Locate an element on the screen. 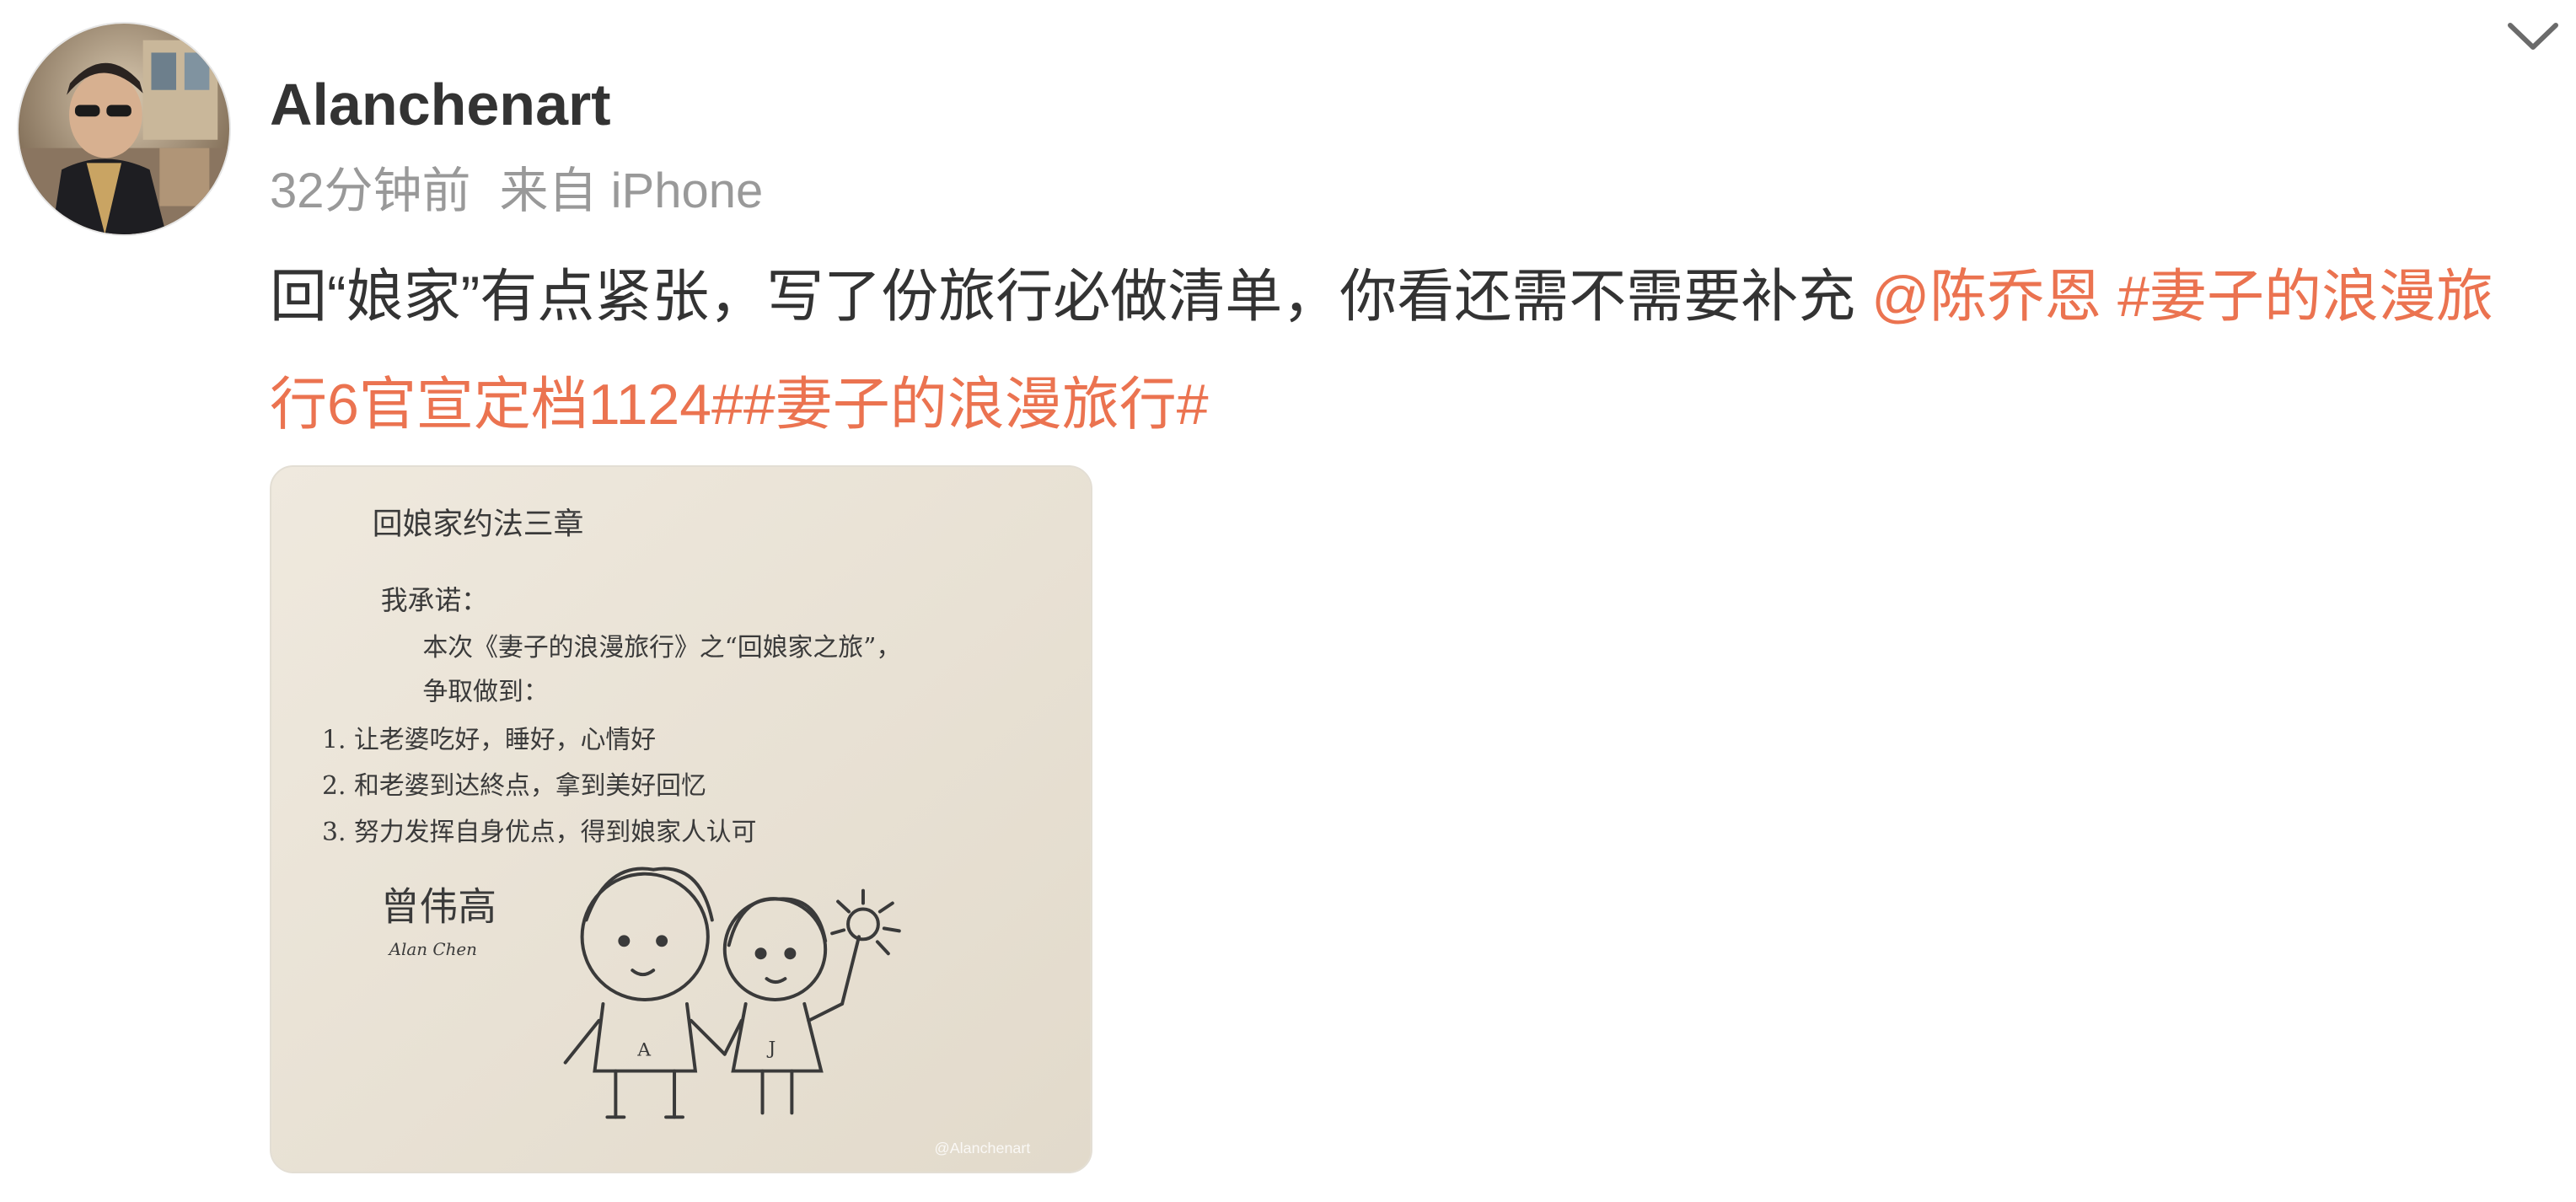 The width and height of the screenshot is (2576, 1202). note-title: 回娘家约法三章 is located at coordinates (478, 525).